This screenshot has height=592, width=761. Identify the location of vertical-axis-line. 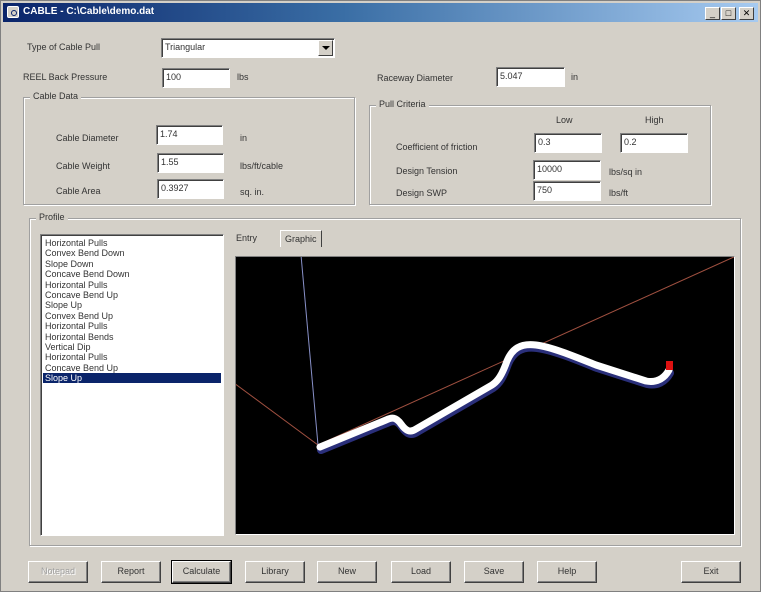
(309, 350).